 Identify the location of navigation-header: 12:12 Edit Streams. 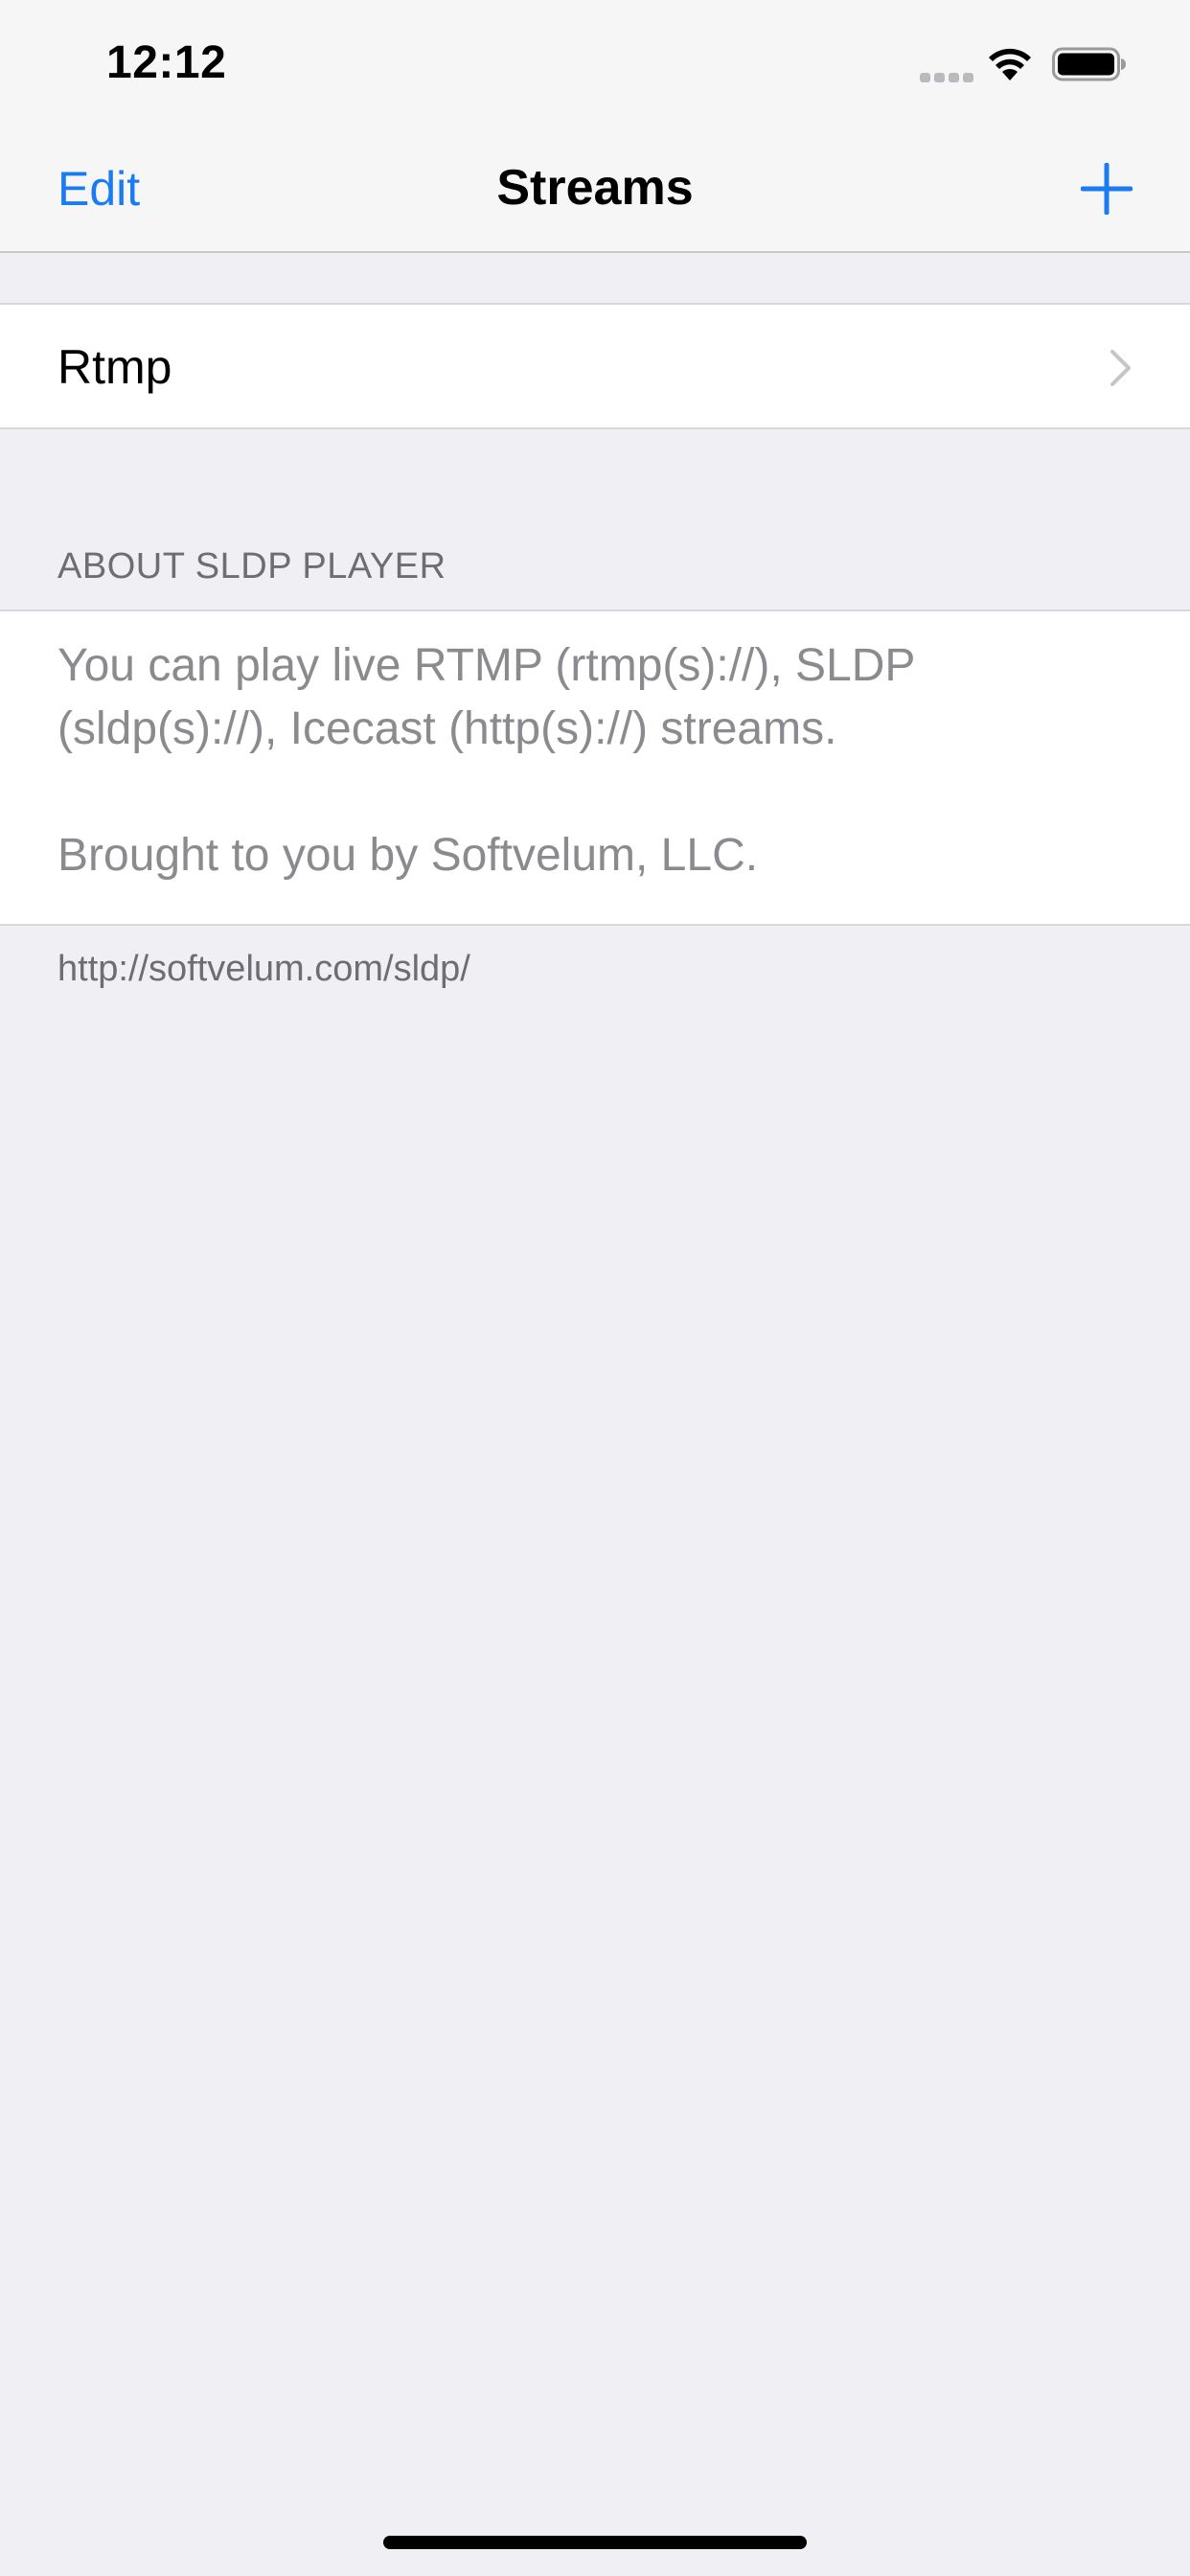
(595, 126).